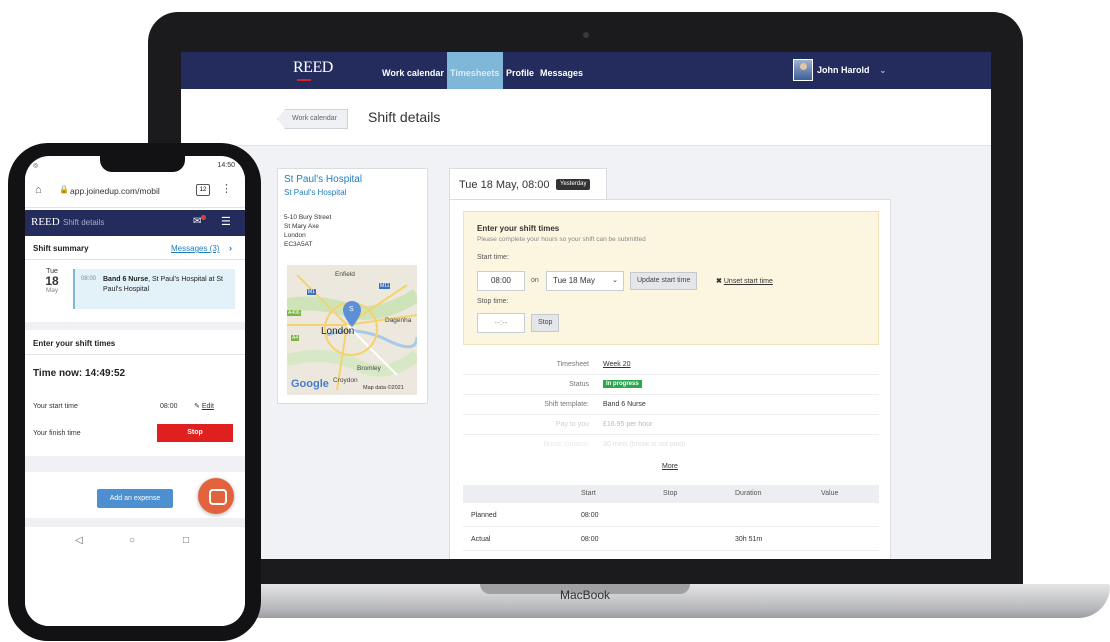 The width and height of the screenshot is (1110, 642). I want to click on address-line: London, so click(295, 235).